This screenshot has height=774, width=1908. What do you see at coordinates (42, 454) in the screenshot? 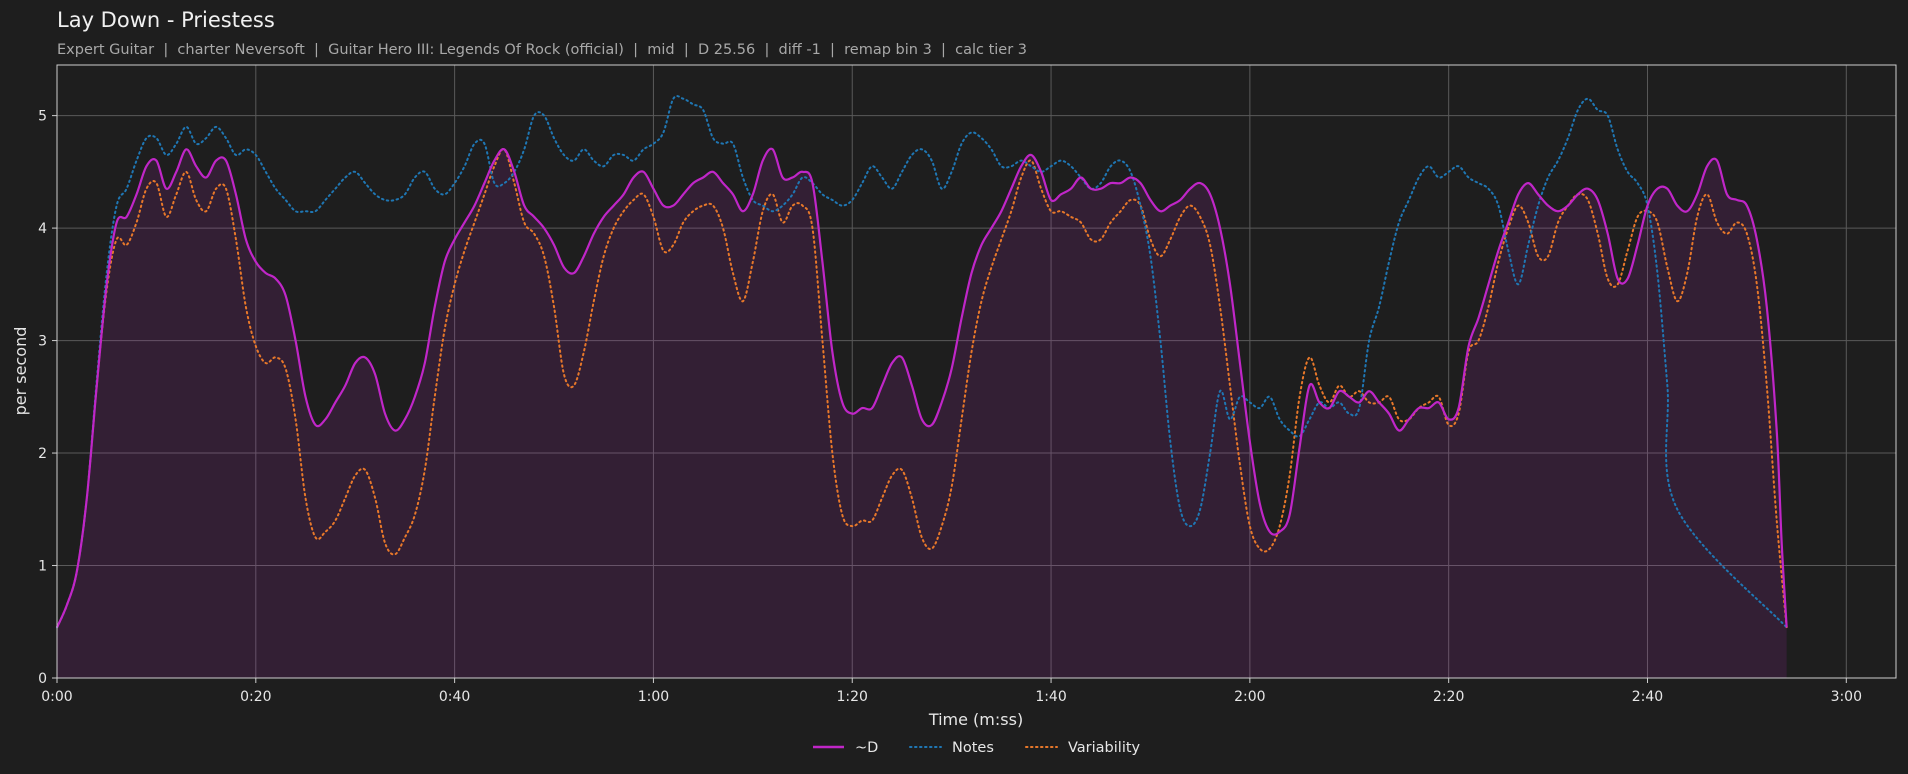
I see `y-tick-label: 2` at bounding box center [42, 454].